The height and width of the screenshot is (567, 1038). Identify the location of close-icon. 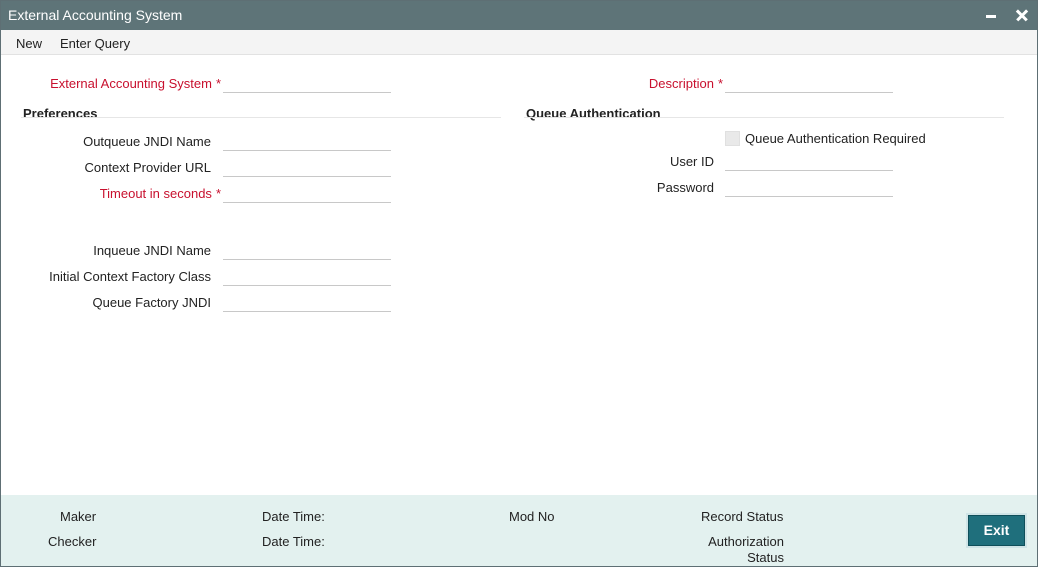
(1022, 15).